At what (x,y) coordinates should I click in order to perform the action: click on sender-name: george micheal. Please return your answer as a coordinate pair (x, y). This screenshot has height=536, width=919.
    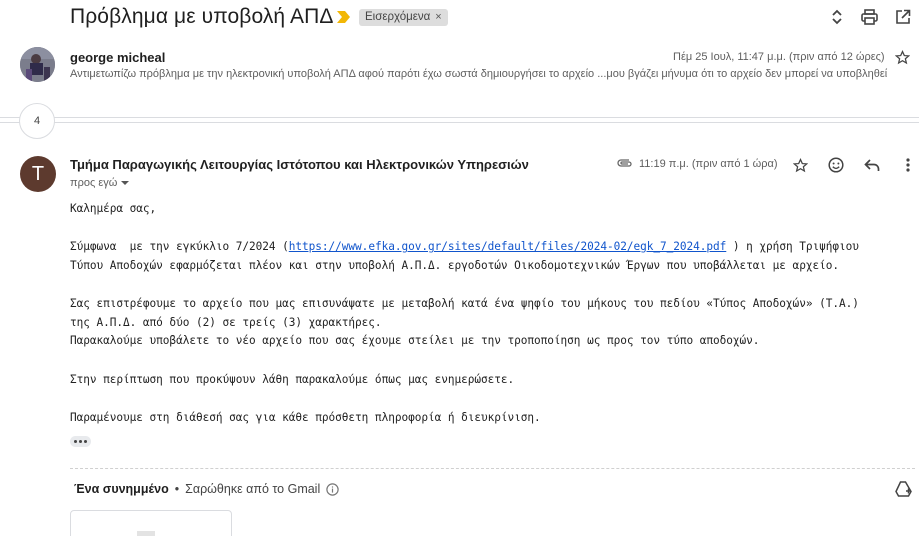
    Looking at the image, I should click on (117, 57).